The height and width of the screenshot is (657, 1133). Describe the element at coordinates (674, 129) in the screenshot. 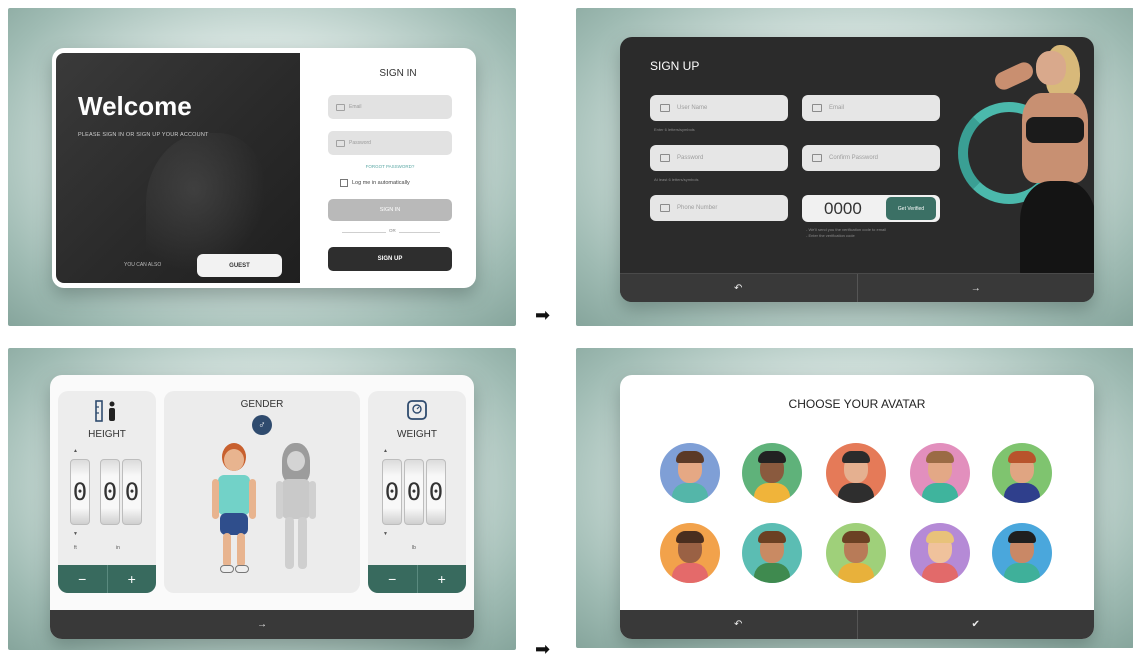

I see `username-hint: Enter 6 letters/symbols` at that location.